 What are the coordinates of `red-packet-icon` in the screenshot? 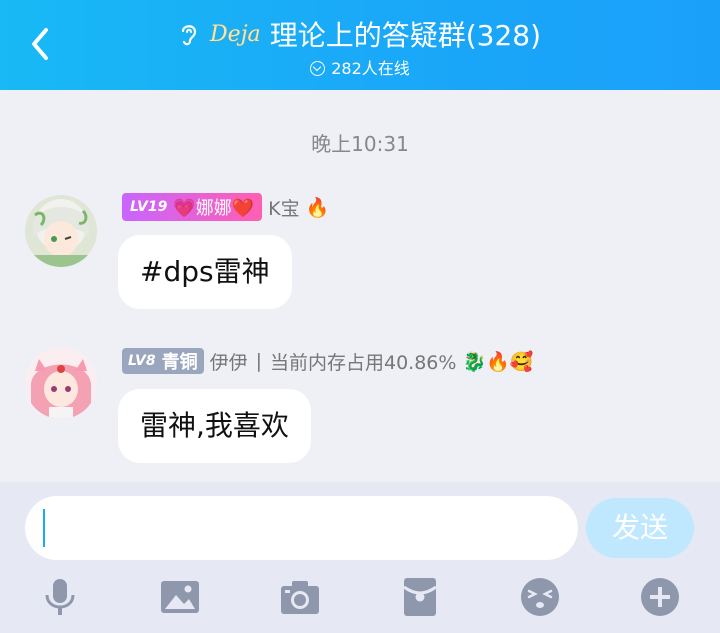 It's located at (420, 597).